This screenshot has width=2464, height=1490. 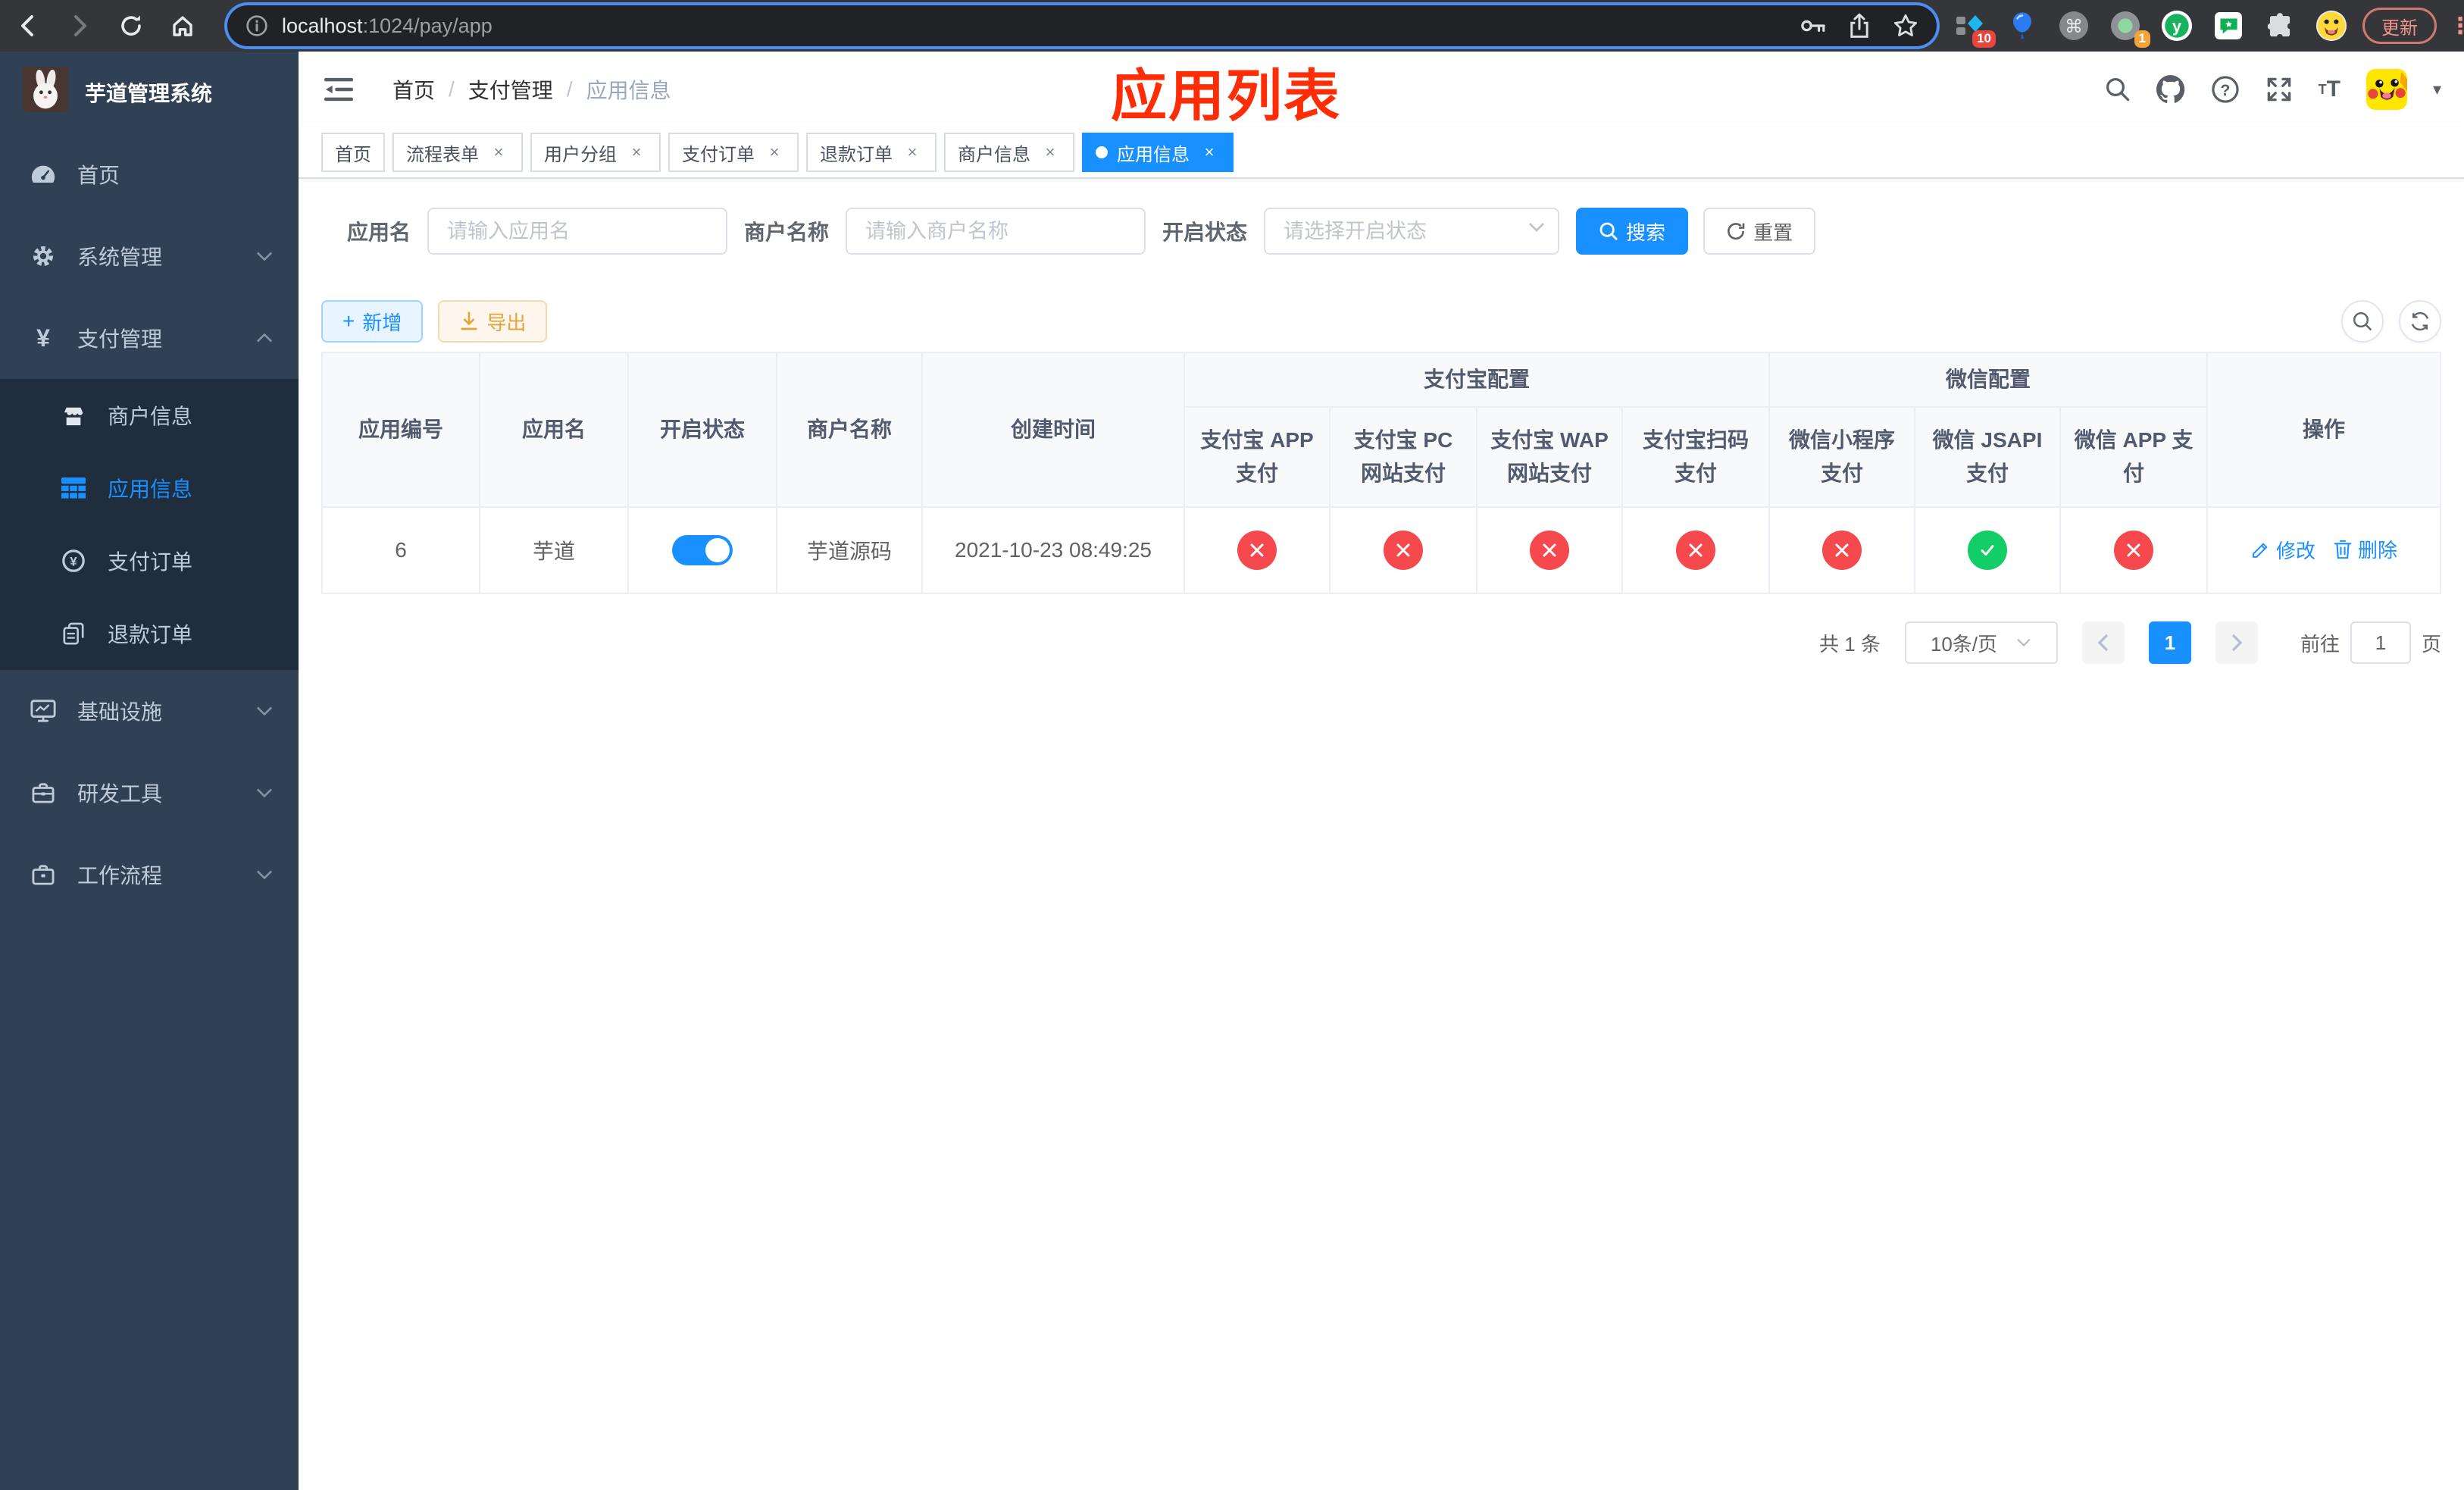 I want to click on fullscreen-icon, so click(x=2279, y=89).